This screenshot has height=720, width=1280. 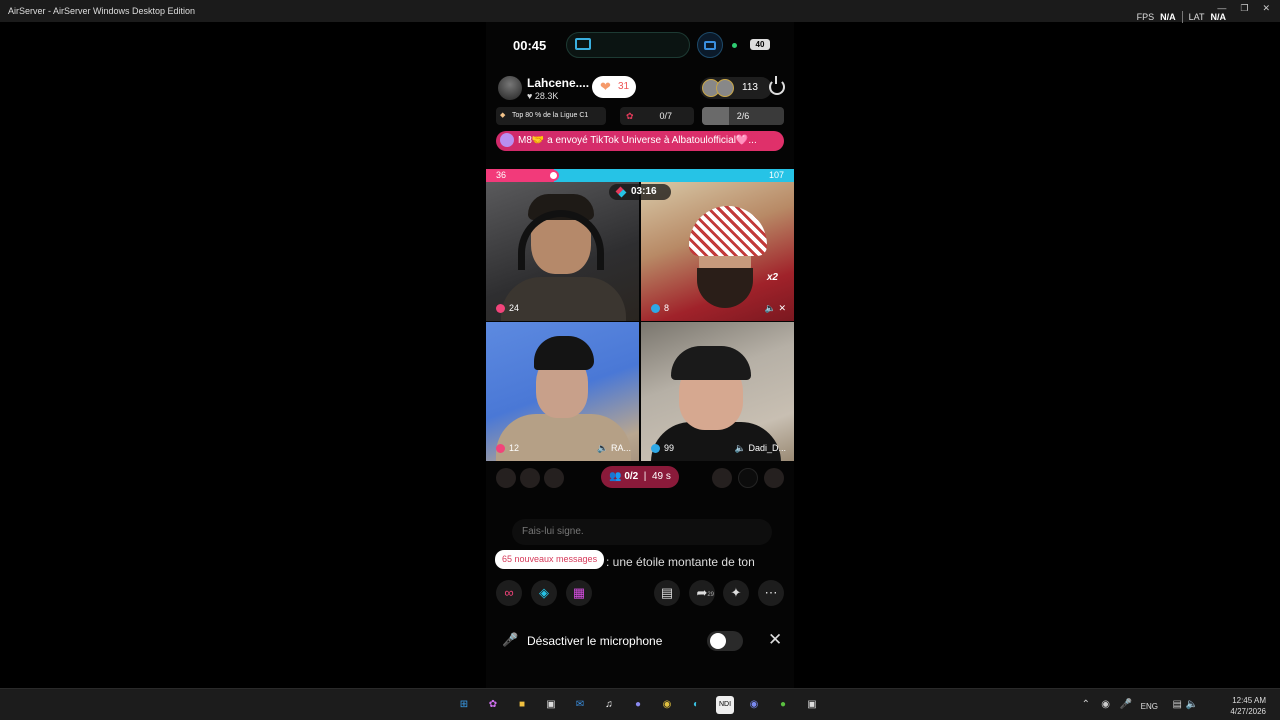 I want to click on guest-score-3: 12, so click(x=507, y=448).